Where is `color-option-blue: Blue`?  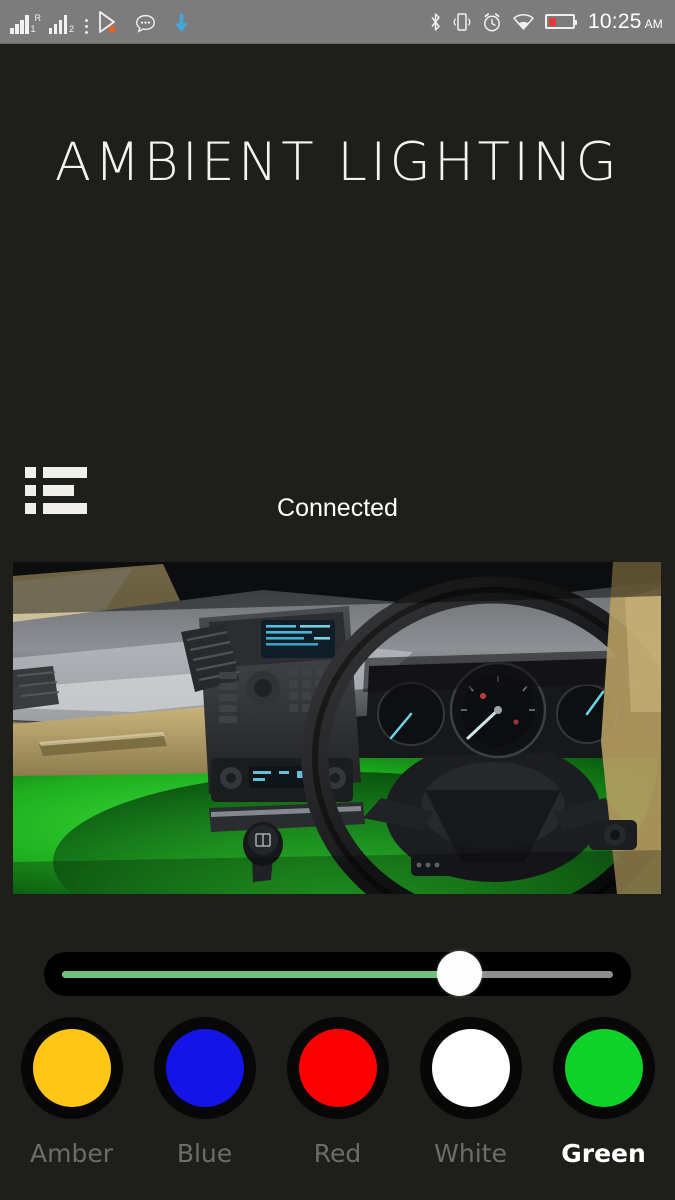
color-option-blue: Blue is located at coordinates (204, 1092).